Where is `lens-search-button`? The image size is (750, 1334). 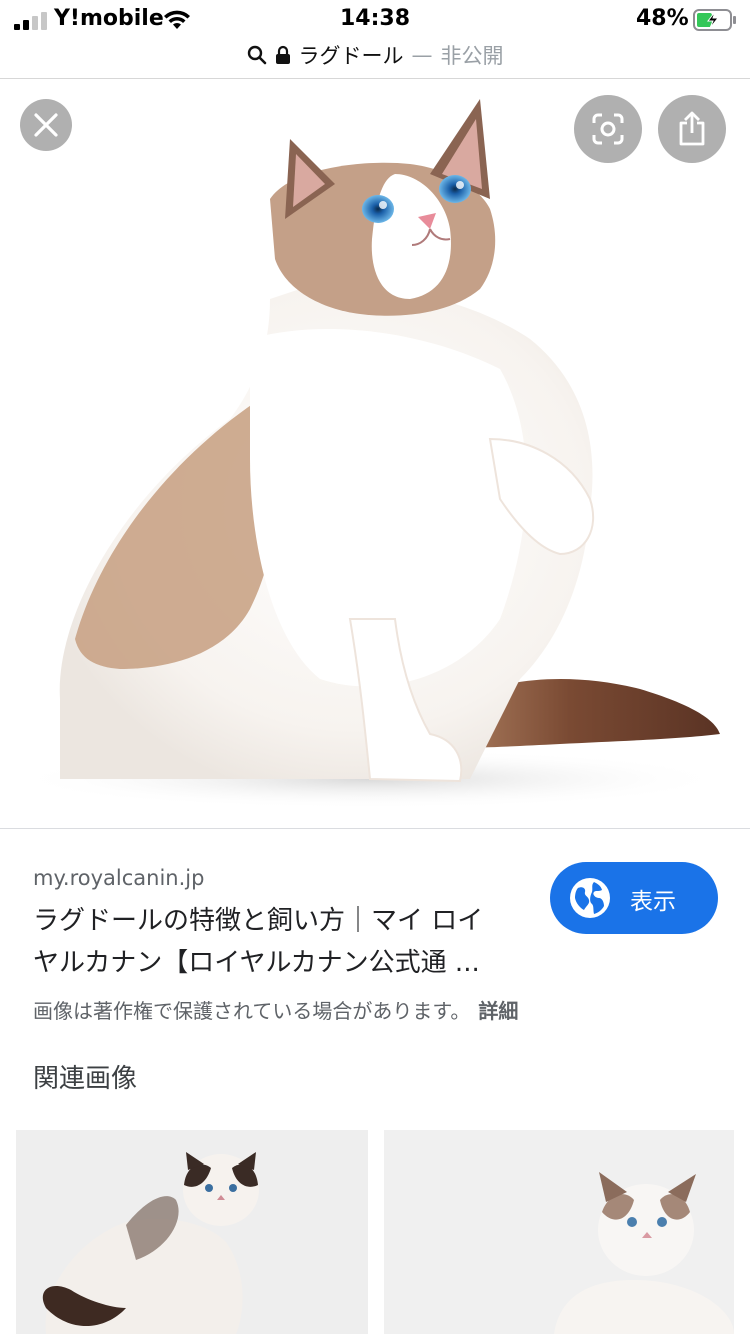 lens-search-button is located at coordinates (608, 129).